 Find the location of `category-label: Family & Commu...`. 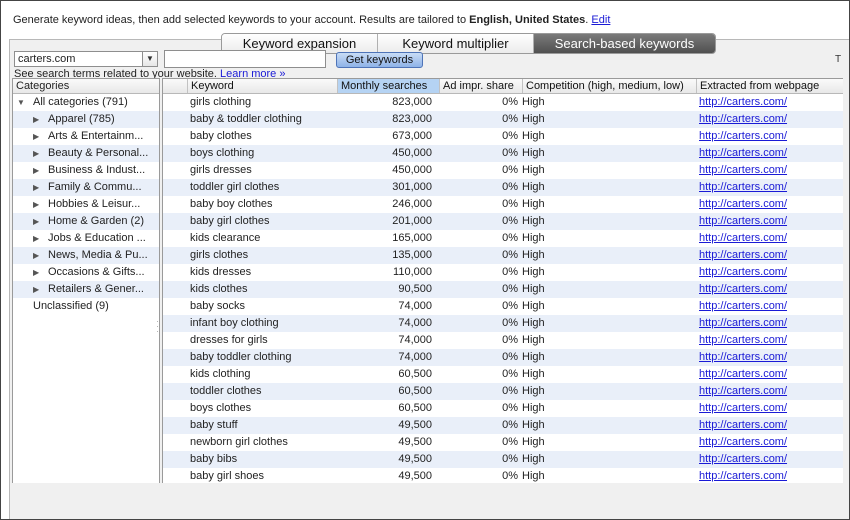

category-label: Family & Commu... is located at coordinates (95, 187).